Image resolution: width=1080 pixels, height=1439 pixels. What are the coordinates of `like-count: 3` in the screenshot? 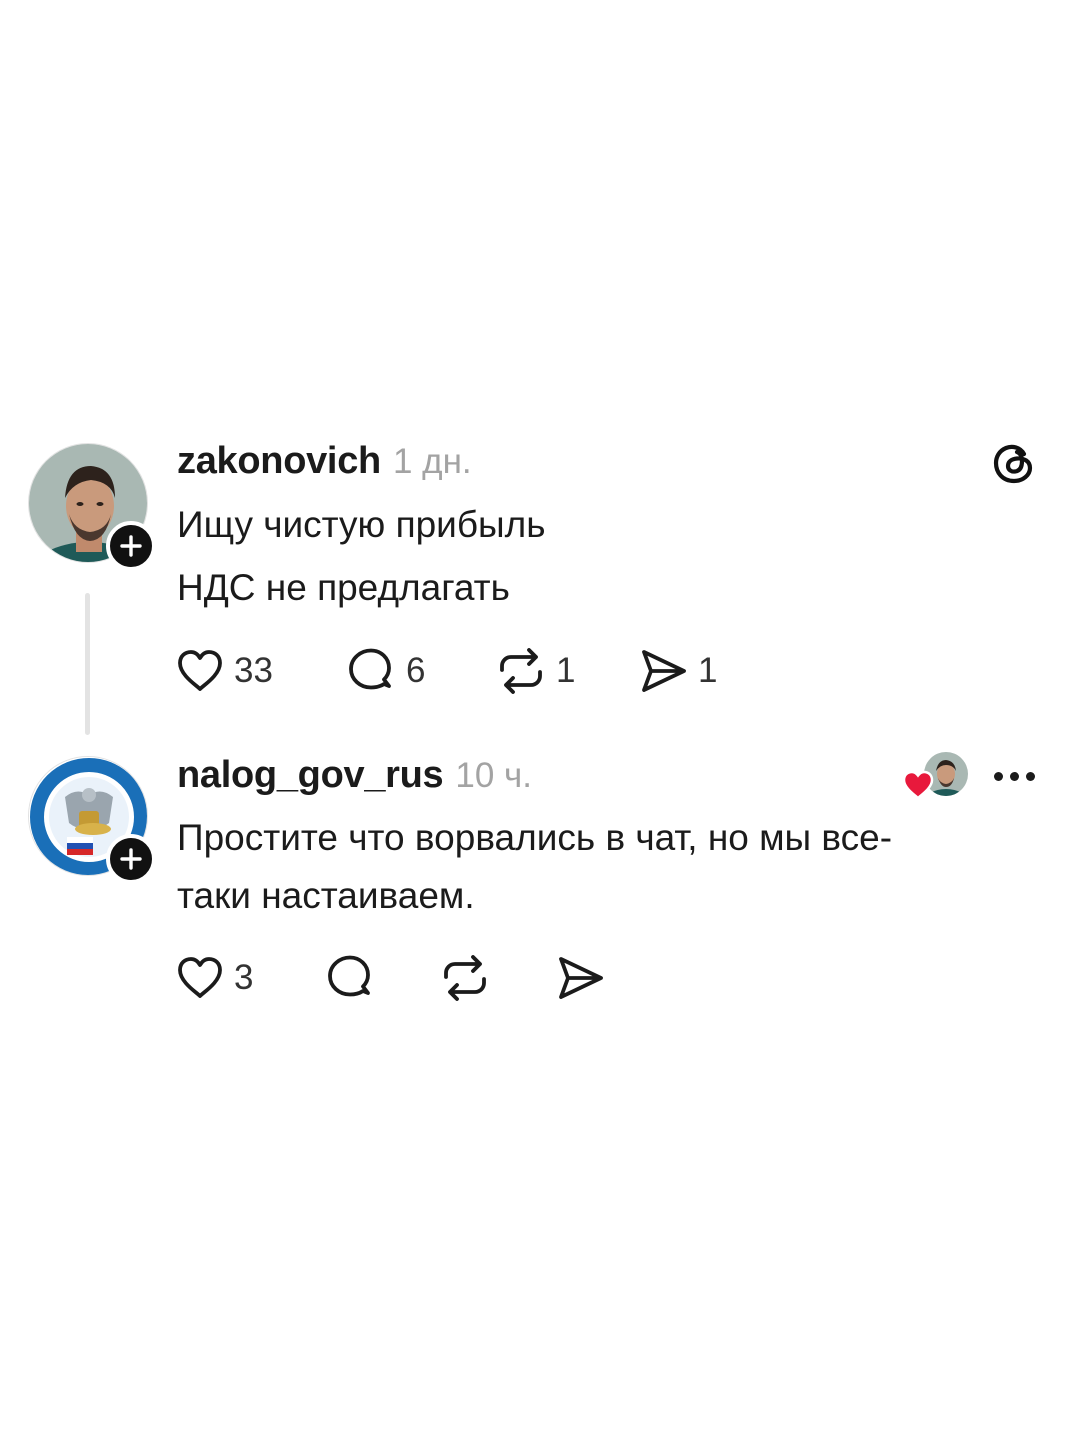 It's located at (244, 977).